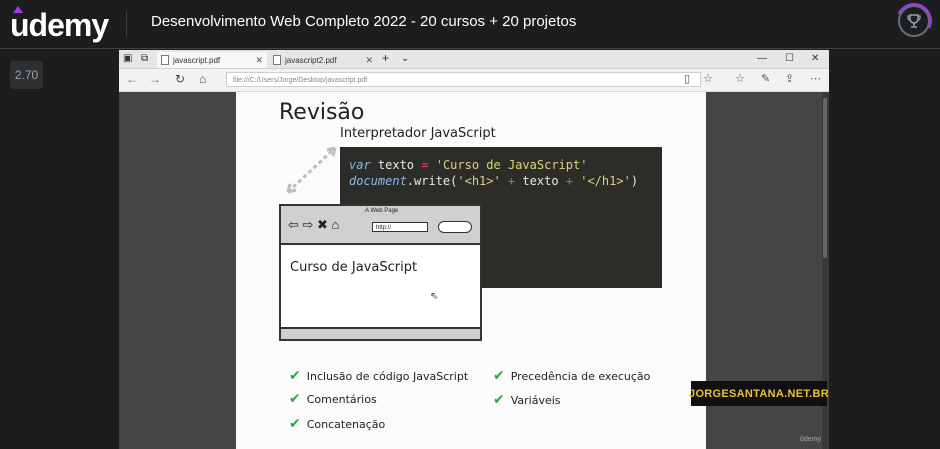  Describe the element at coordinates (155, 79) in the screenshot. I see `forward-icon: →` at that location.